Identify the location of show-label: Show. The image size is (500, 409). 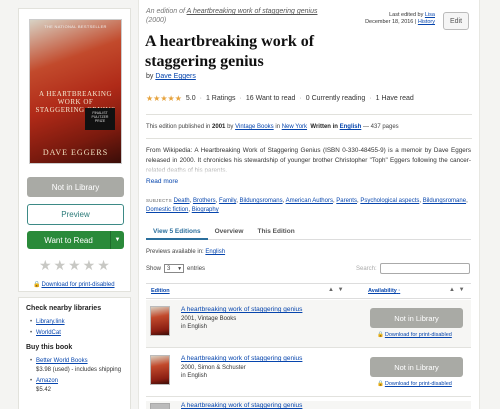
(154, 268).